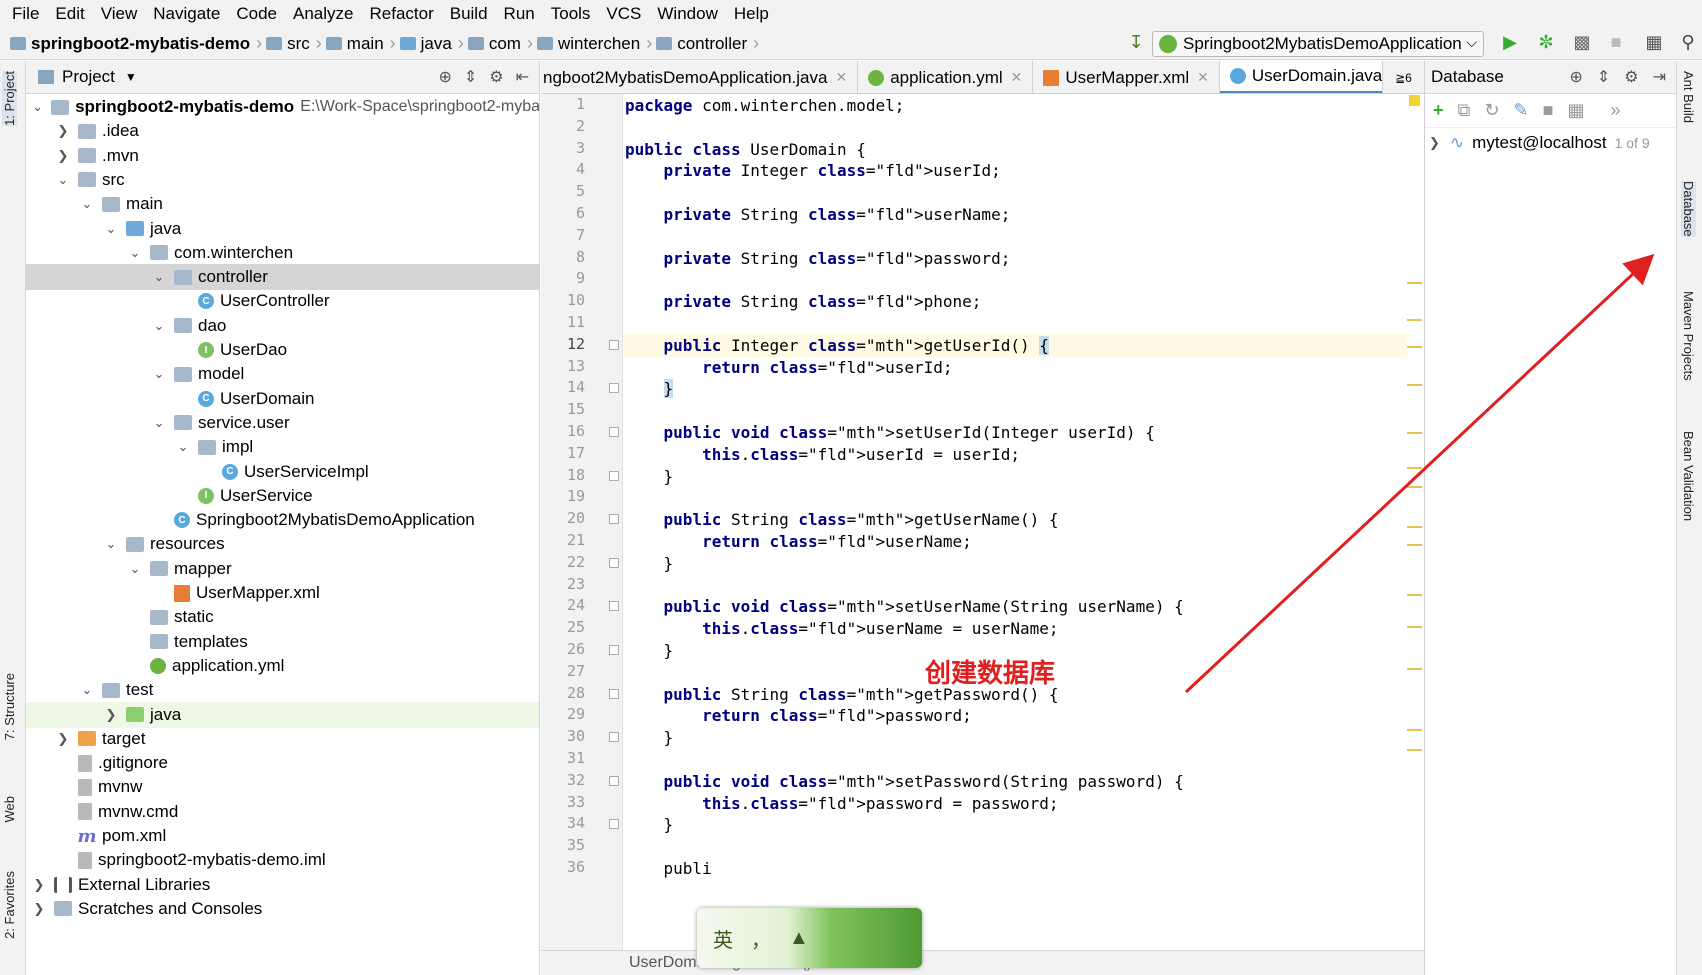  I want to click on menu-item-refactor: Refactor, so click(401, 14).